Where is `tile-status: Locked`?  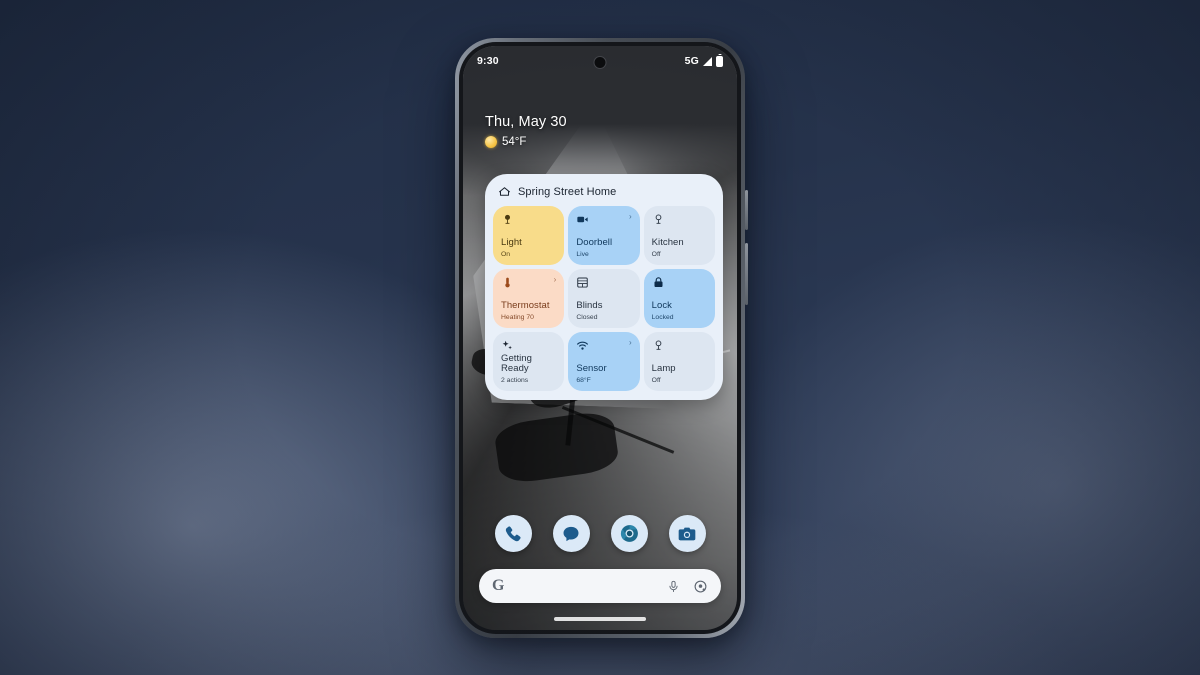
tile-status: Locked is located at coordinates (662, 317).